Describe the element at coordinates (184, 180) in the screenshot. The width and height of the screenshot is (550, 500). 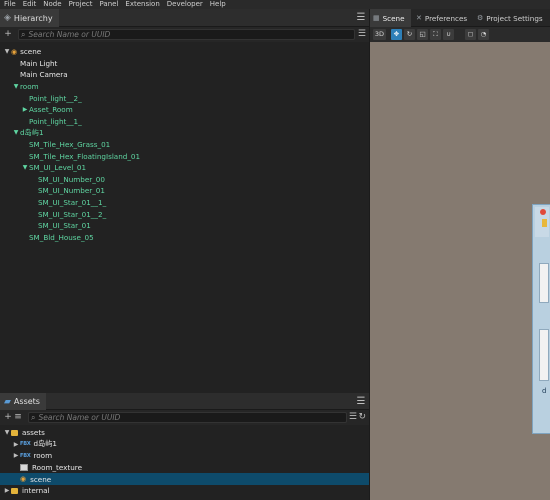
I see `hierarchy-node: SM_UI_Number_00` at that location.